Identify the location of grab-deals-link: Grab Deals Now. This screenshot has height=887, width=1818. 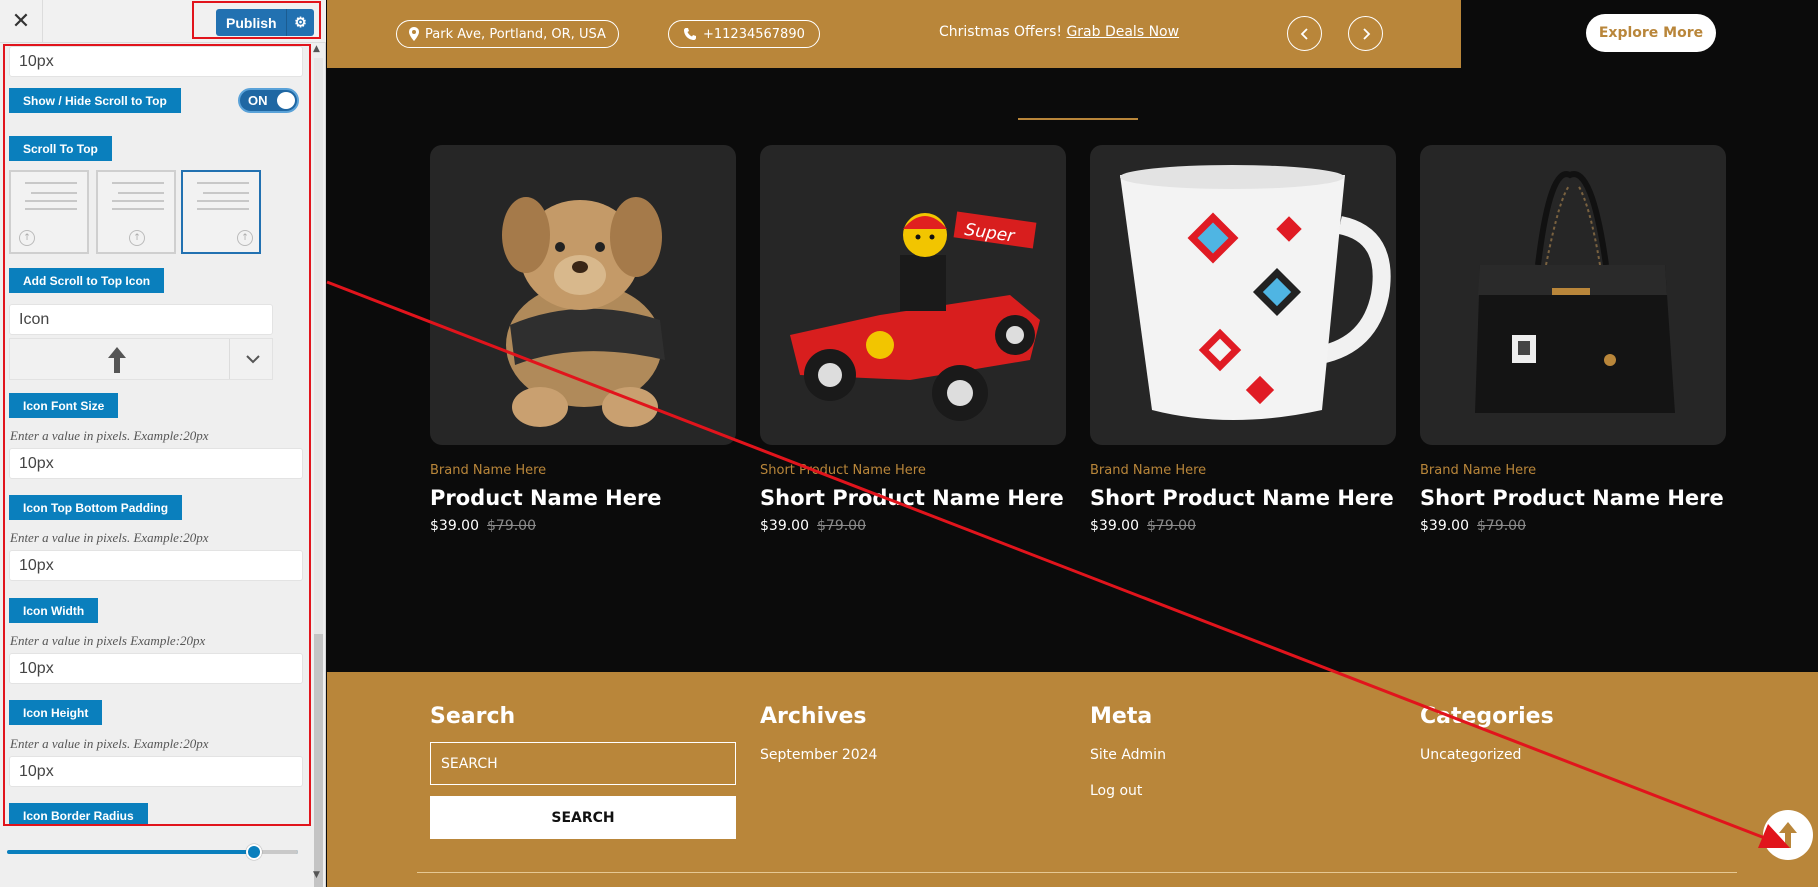
(1122, 32).